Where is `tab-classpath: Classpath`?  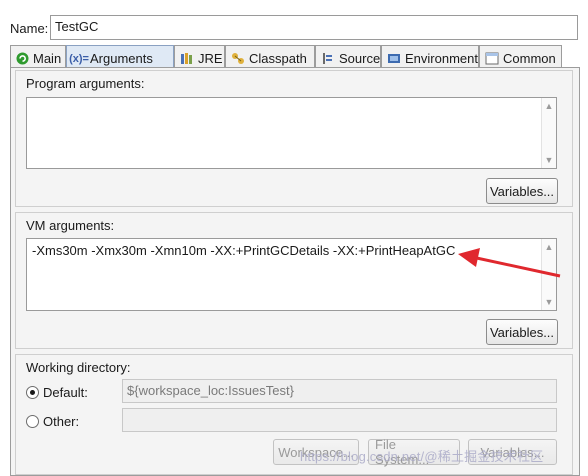 tab-classpath: Classpath is located at coordinates (270, 56).